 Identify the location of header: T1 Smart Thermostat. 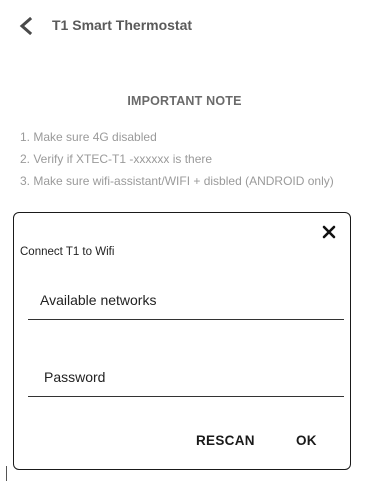
(184, 30).